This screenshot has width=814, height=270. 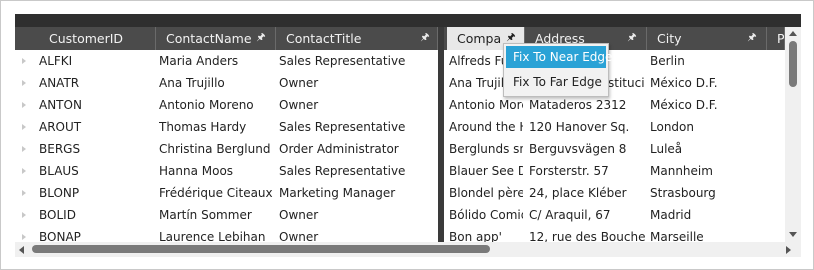 What do you see at coordinates (579, 127) in the screenshot?
I see `cell-address: 120 Hanover Sq.` at bounding box center [579, 127].